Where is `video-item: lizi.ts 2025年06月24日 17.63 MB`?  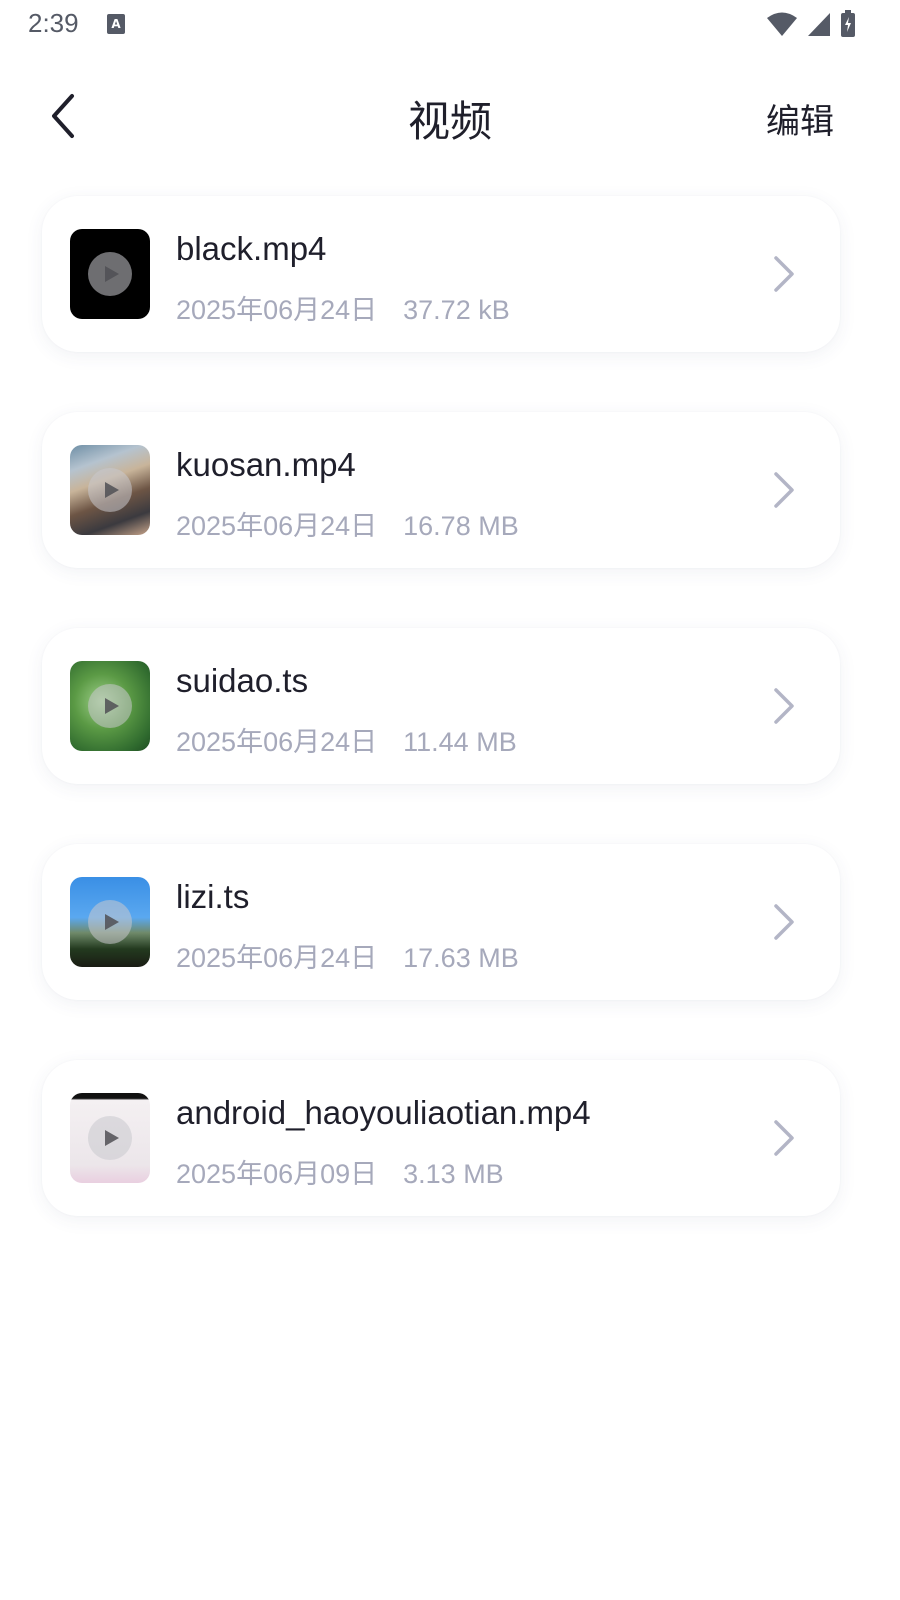
video-item: lizi.ts 2025年06月24日 17.63 MB is located at coordinates (441, 922).